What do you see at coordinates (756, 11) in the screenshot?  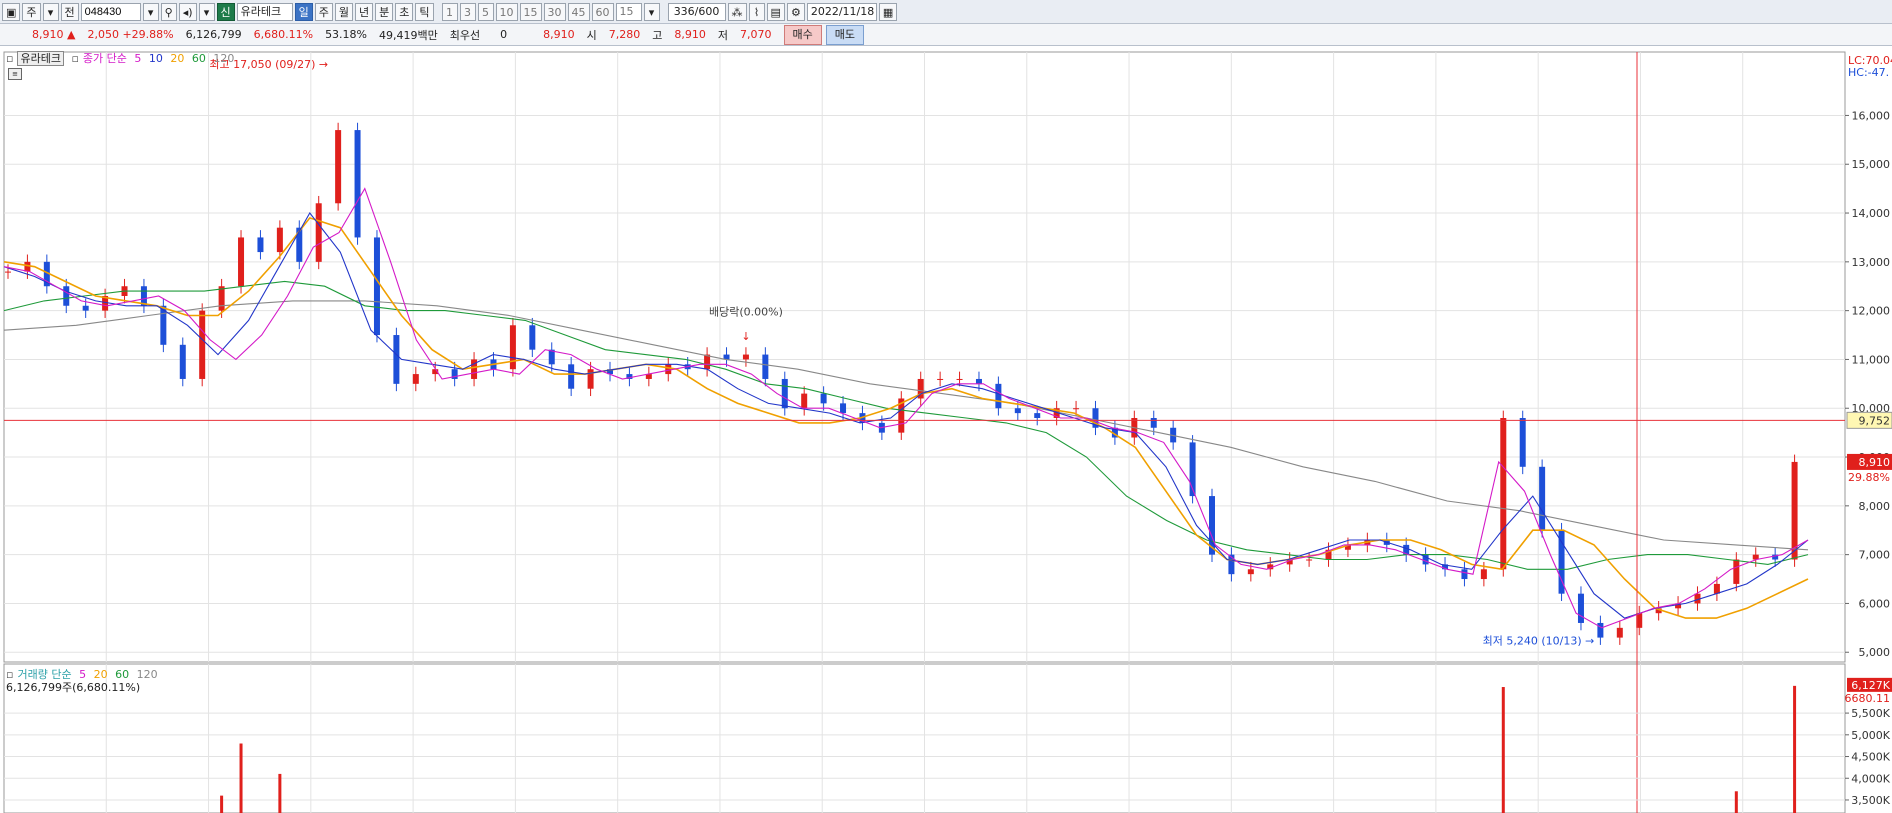 I see `line-tool-icon: ⌇` at bounding box center [756, 11].